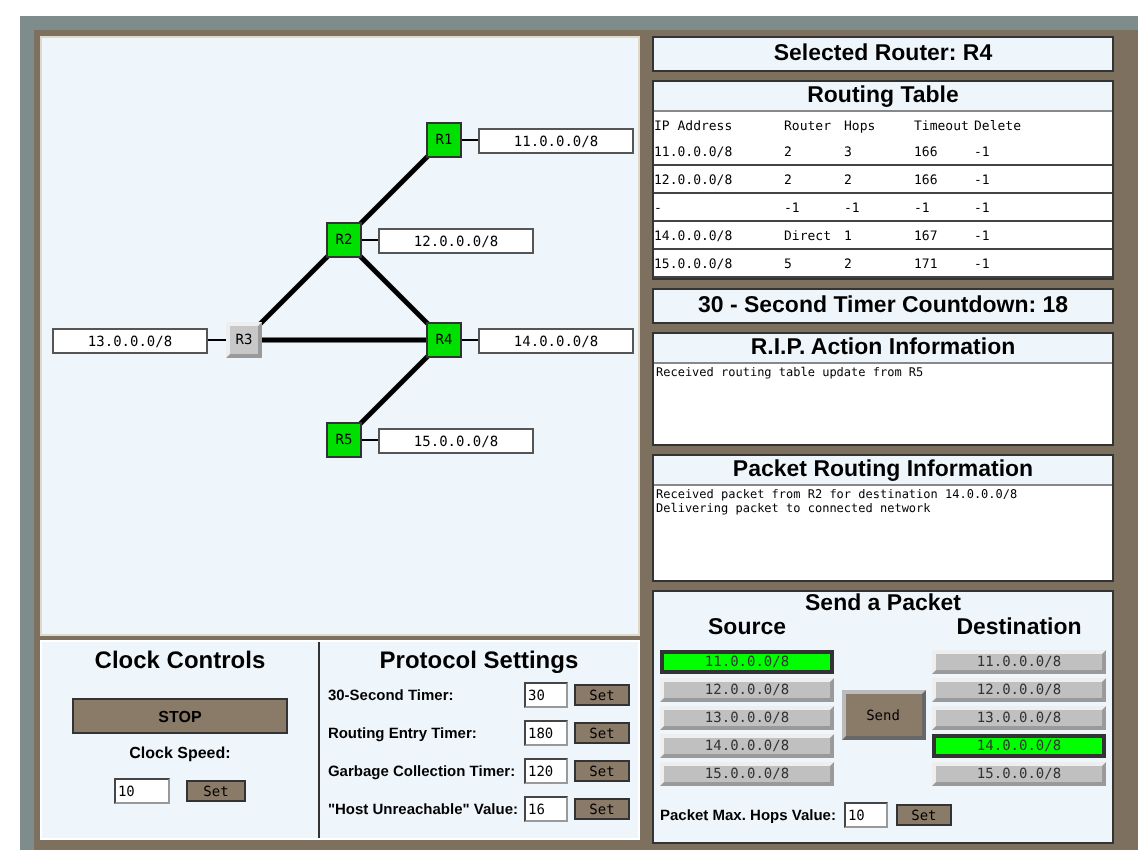  Describe the element at coordinates (1019, 628) in the screenshot. I see `destination-heading: Destination` at that location.